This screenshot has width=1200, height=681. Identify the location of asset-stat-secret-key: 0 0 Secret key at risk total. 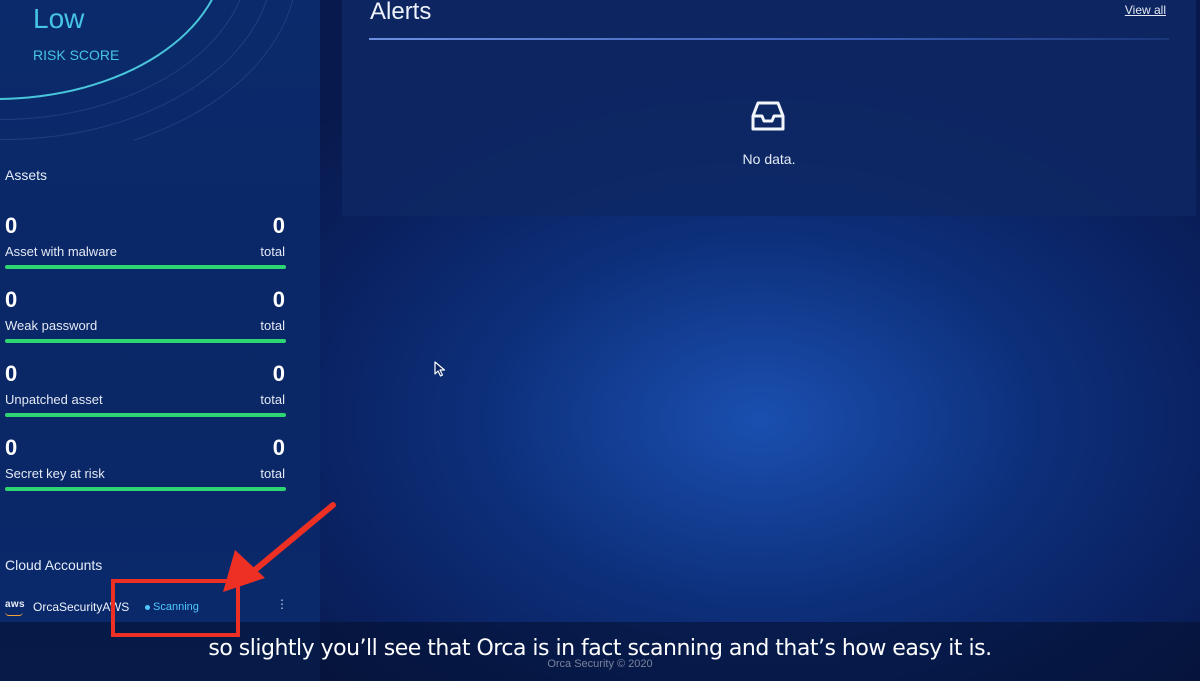
(160, 472).